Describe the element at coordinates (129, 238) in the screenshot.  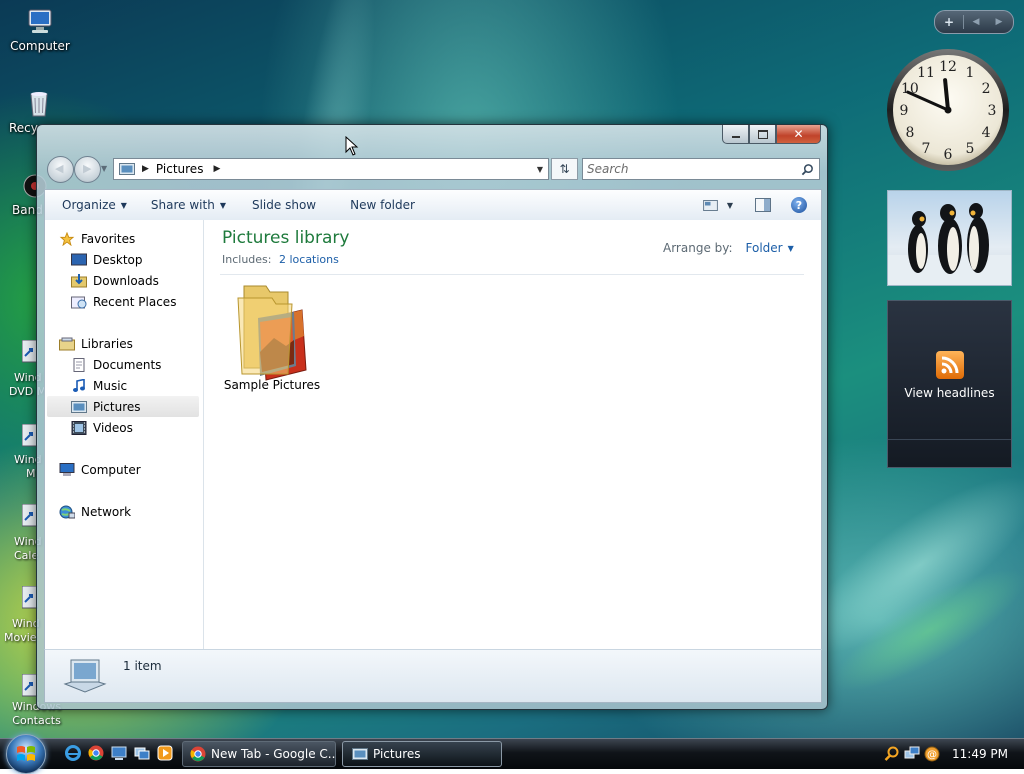
I see `nav-favorites: Favorites` at that location.